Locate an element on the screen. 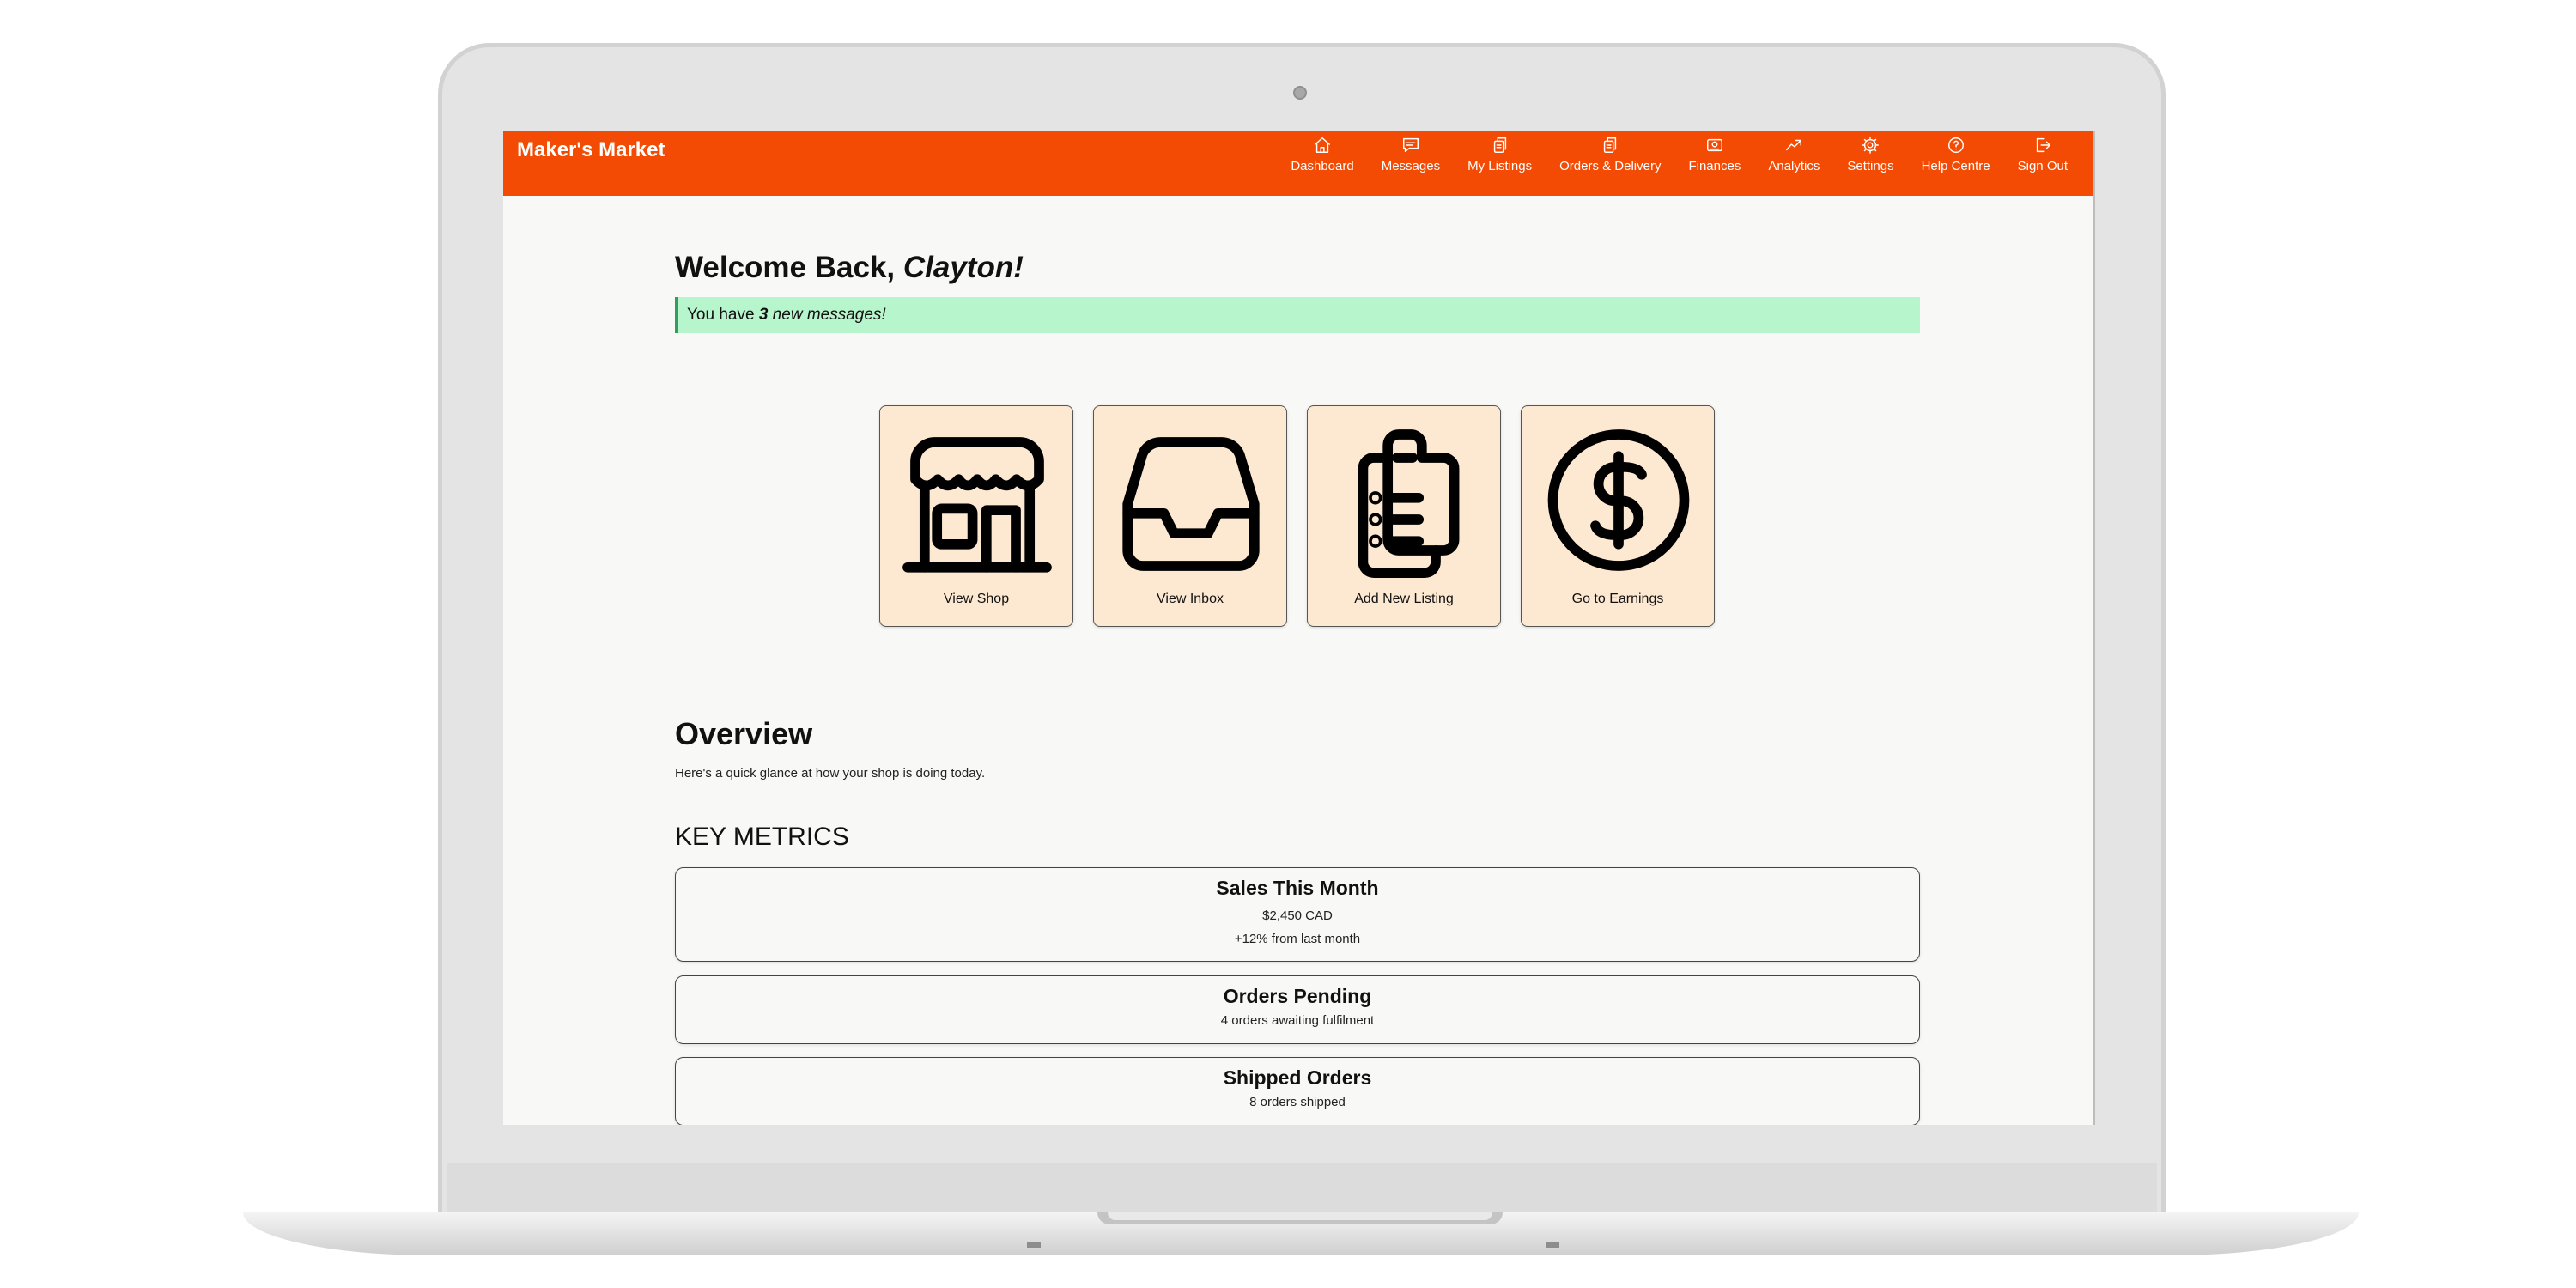 The height and width of the screenshot is (1288, 2576). overview-heading: Overview is located at coordinates (744, 733).